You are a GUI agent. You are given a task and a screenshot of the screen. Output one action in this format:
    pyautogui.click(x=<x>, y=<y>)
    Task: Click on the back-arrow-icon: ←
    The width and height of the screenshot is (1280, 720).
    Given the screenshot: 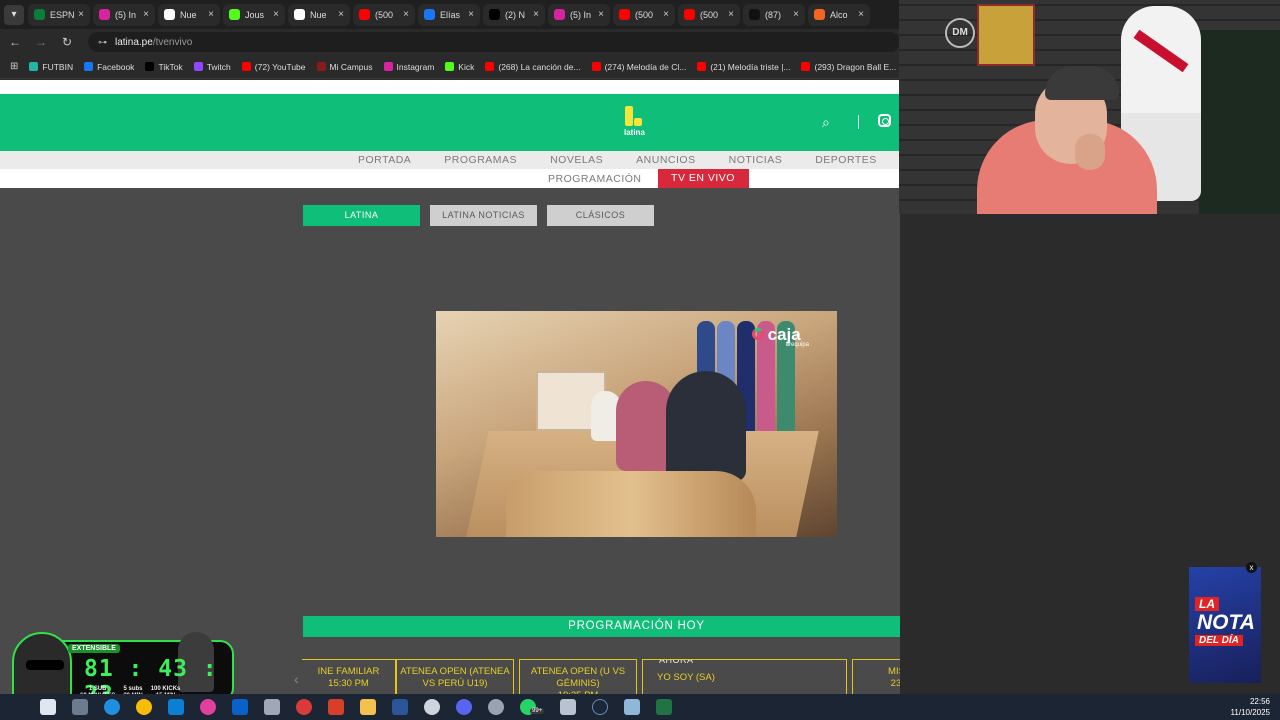 What is the action you would take?
    pyautogui.click(x=15, y=42)
    